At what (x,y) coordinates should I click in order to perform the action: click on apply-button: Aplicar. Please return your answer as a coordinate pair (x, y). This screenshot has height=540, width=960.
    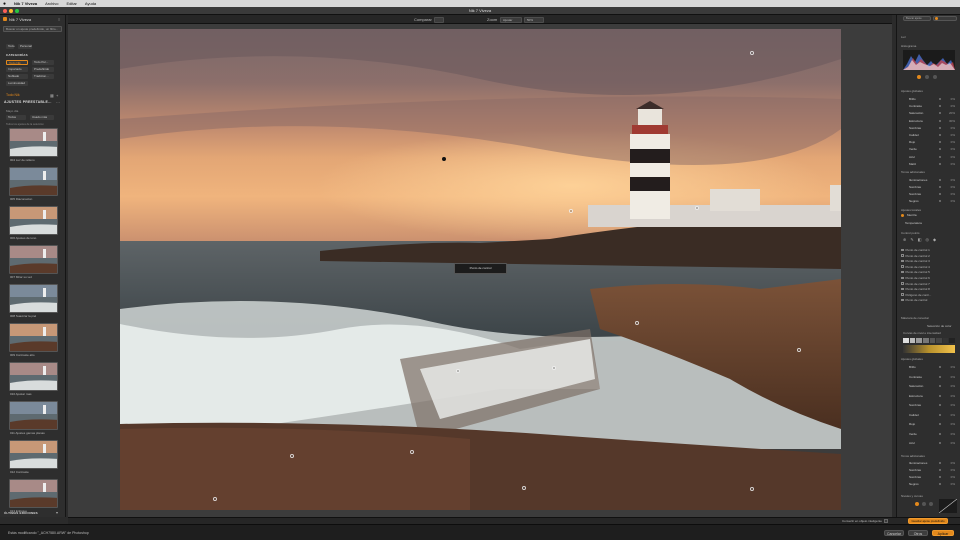
    Looking at the image, I should click on (943, 533).